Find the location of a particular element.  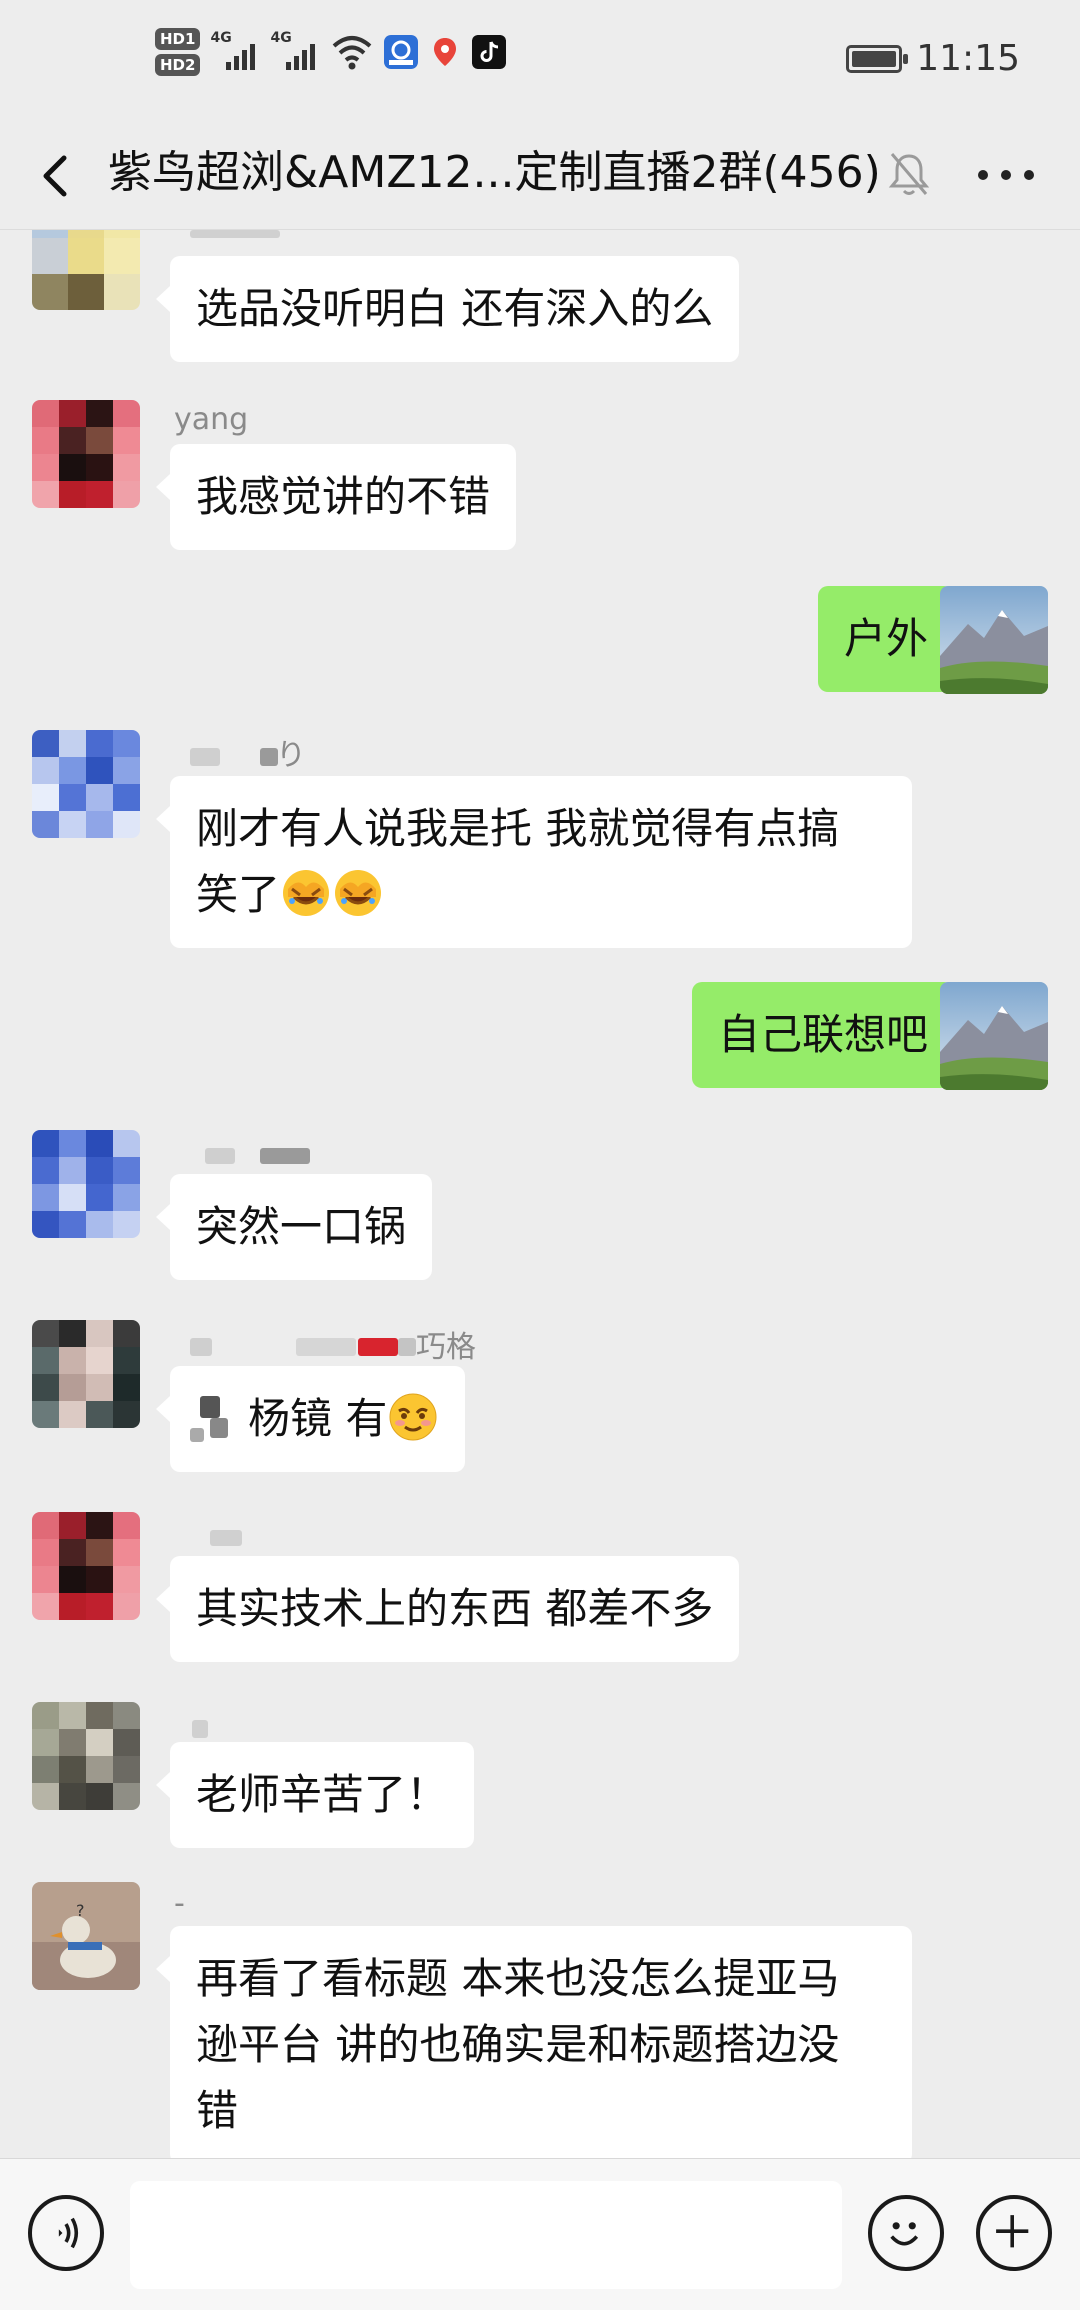

tiktok-icon is located at coordinates (489, 52).